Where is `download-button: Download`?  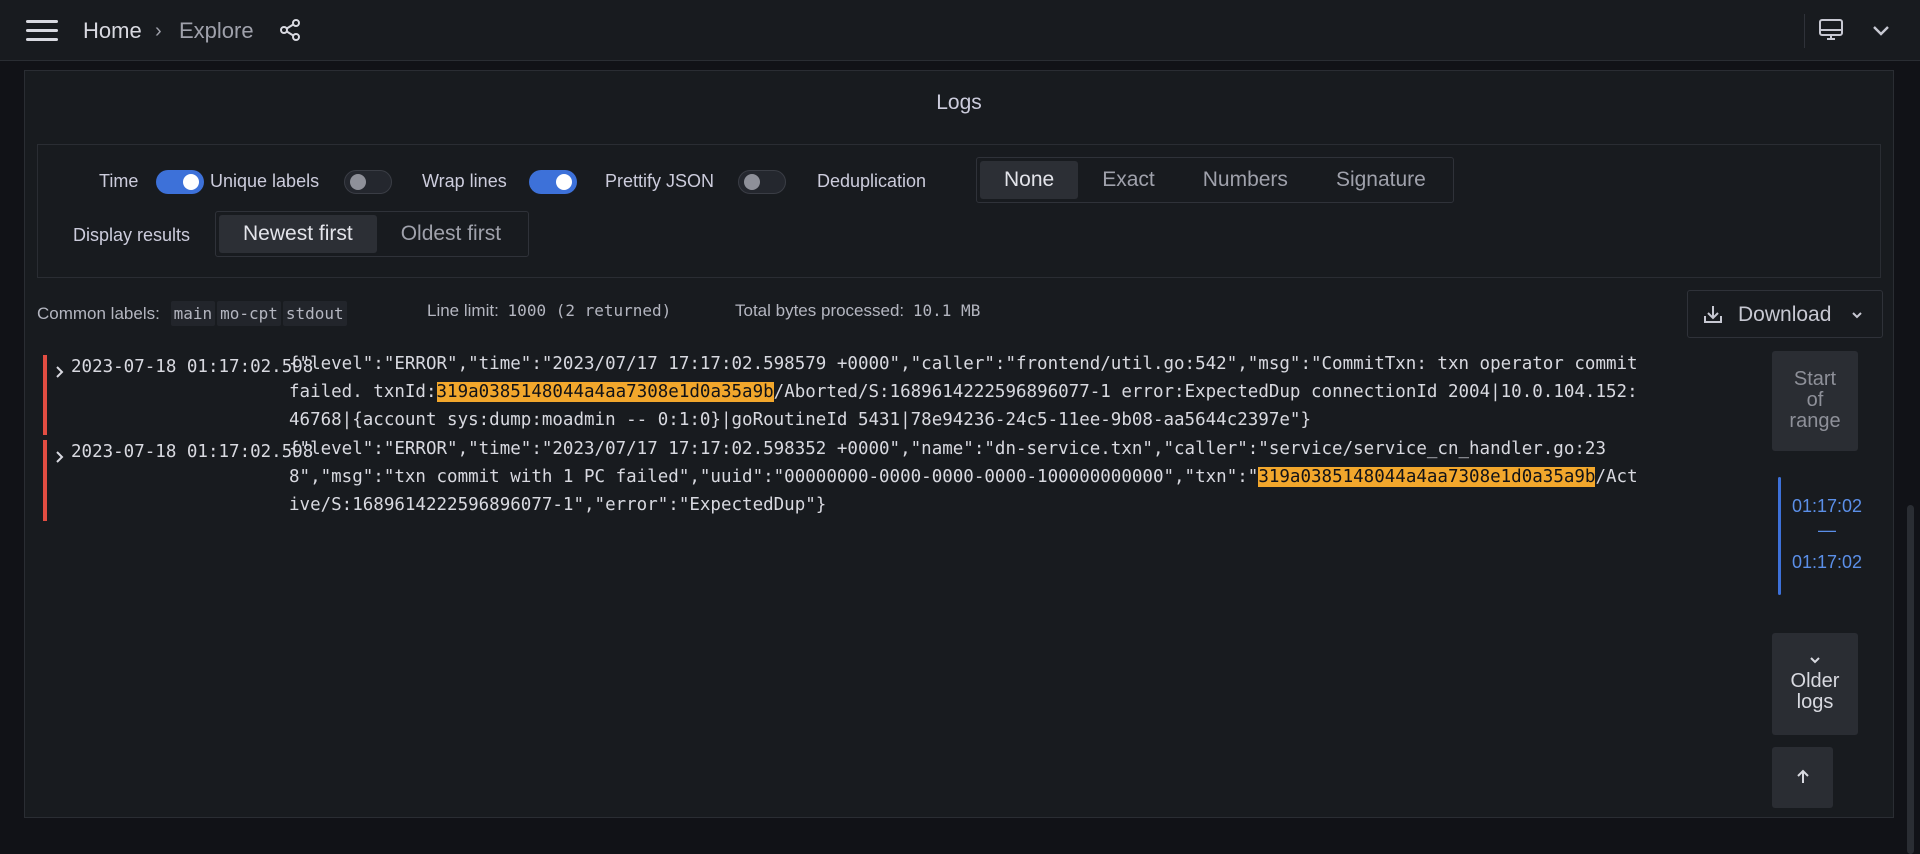 download-button: Download is located at coordinates (1785, 314).